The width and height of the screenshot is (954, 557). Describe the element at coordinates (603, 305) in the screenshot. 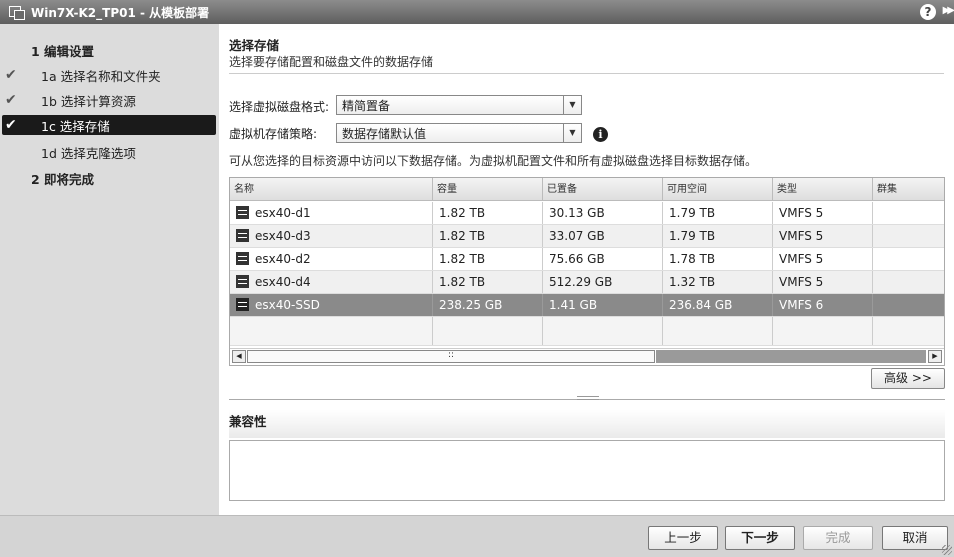

I see `datastore-provisioned: 1.41 GB` at that location.